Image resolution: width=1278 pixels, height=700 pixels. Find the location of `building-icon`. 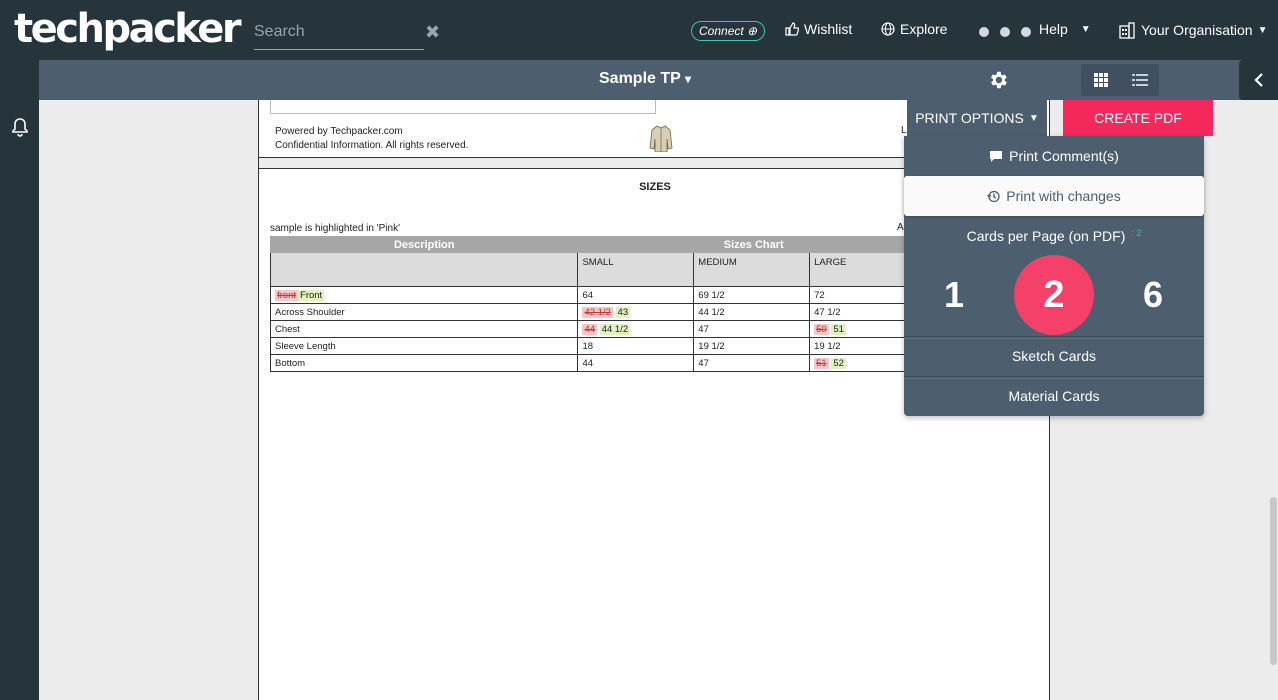

building-icon is located at coordinates (1127, 30).